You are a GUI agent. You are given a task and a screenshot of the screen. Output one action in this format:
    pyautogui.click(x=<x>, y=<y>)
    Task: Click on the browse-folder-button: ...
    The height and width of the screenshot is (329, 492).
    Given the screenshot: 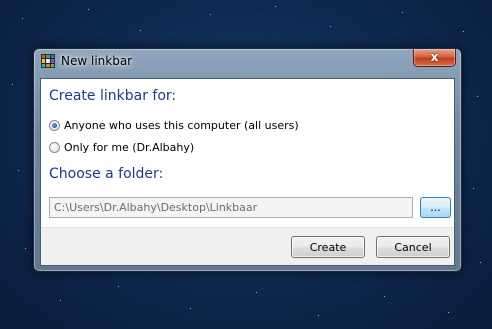 What is the action you would take?
    pyautogui.click(x=435, y=207)
    